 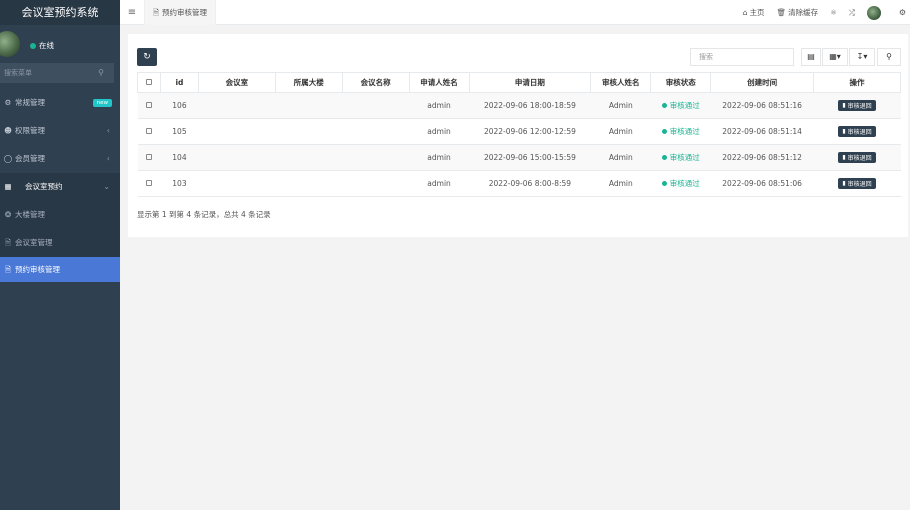 What do you see at coordinates (30, 102) in the screenshot?
I see `sidebar-item-label: 常规管理` at bounding box center [30, 102].